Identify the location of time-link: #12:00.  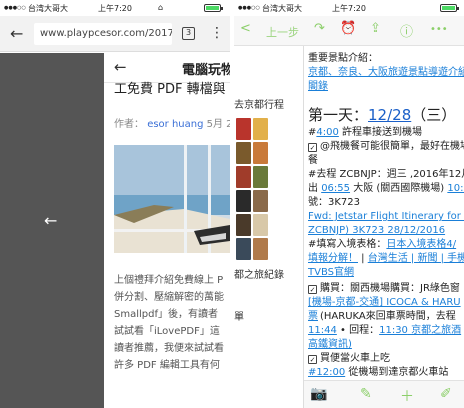
(326, 372).